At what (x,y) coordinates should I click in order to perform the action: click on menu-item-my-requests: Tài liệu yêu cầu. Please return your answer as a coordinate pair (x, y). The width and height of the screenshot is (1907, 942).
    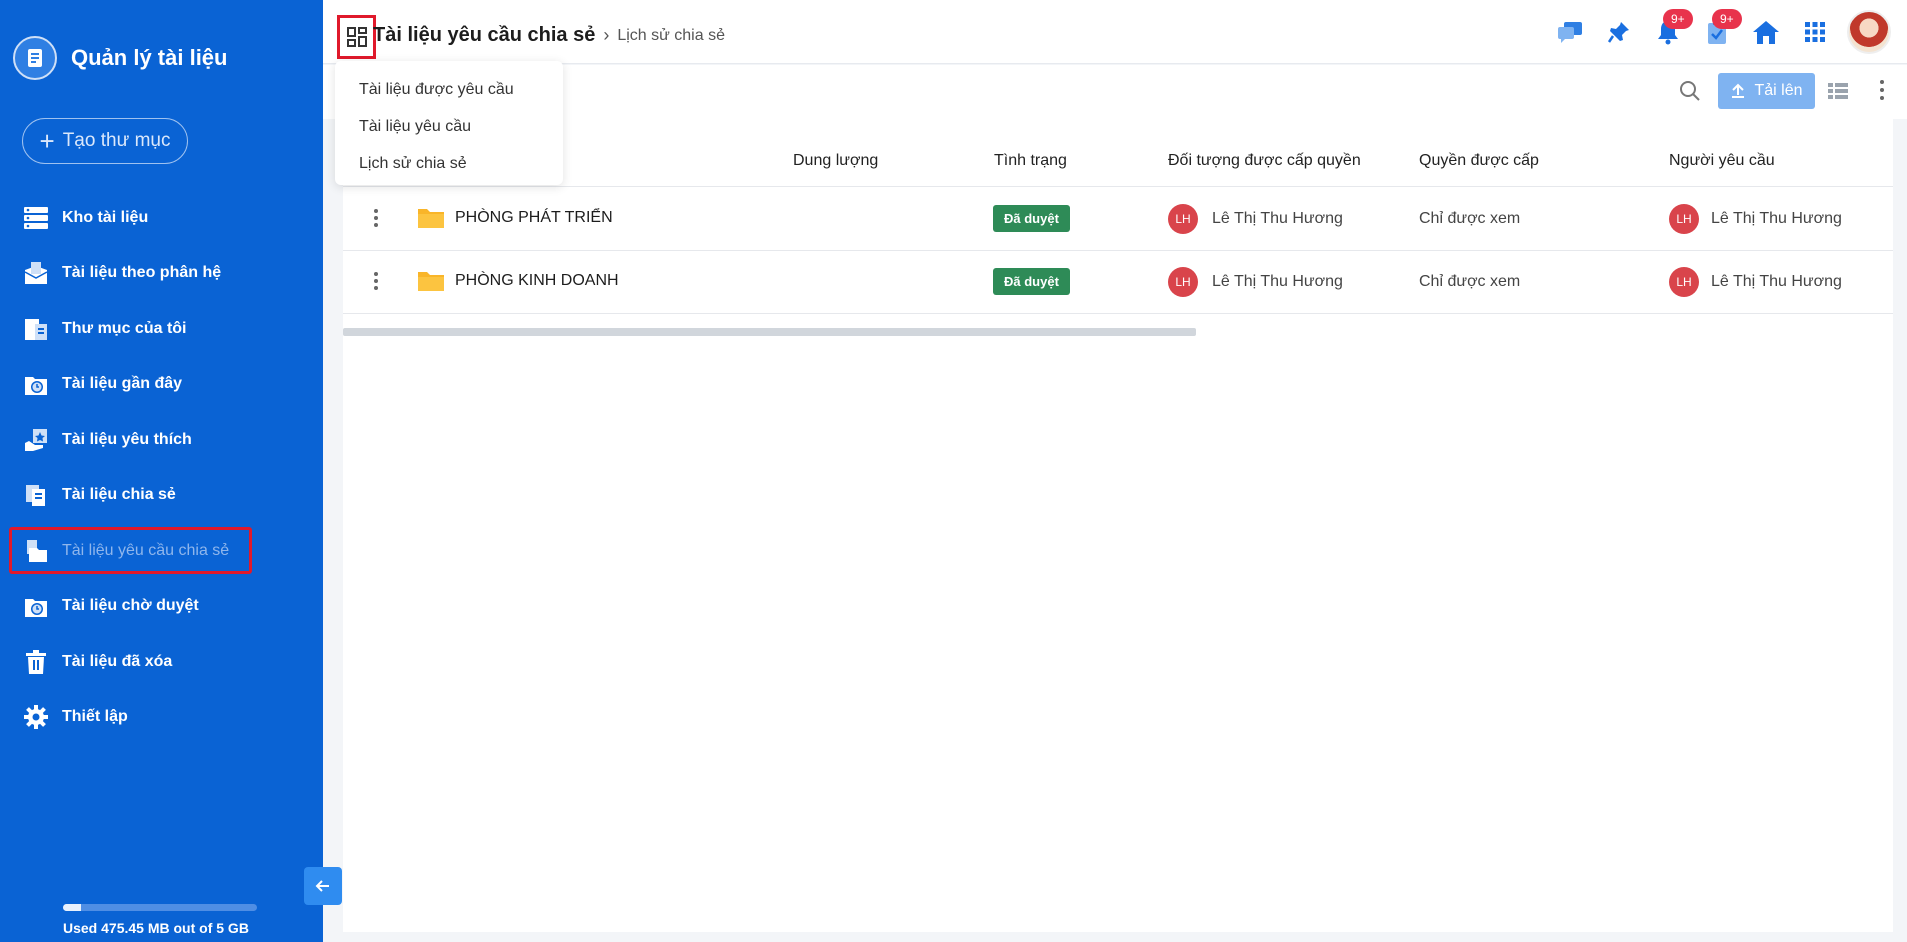
    Looking at the image, I should click on (449, 126).